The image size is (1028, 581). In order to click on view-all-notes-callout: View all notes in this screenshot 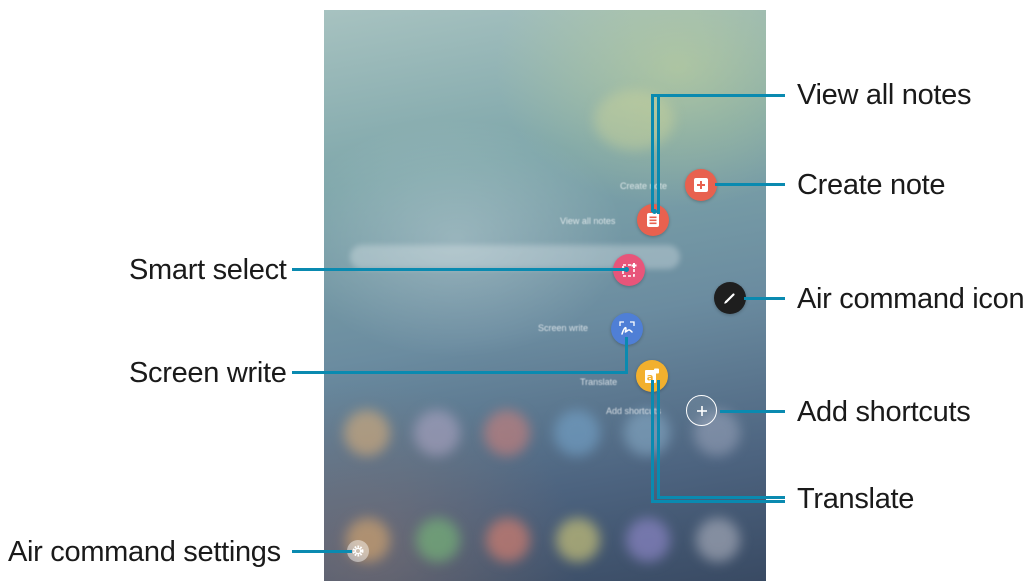, I will do `click(884, 95)`.